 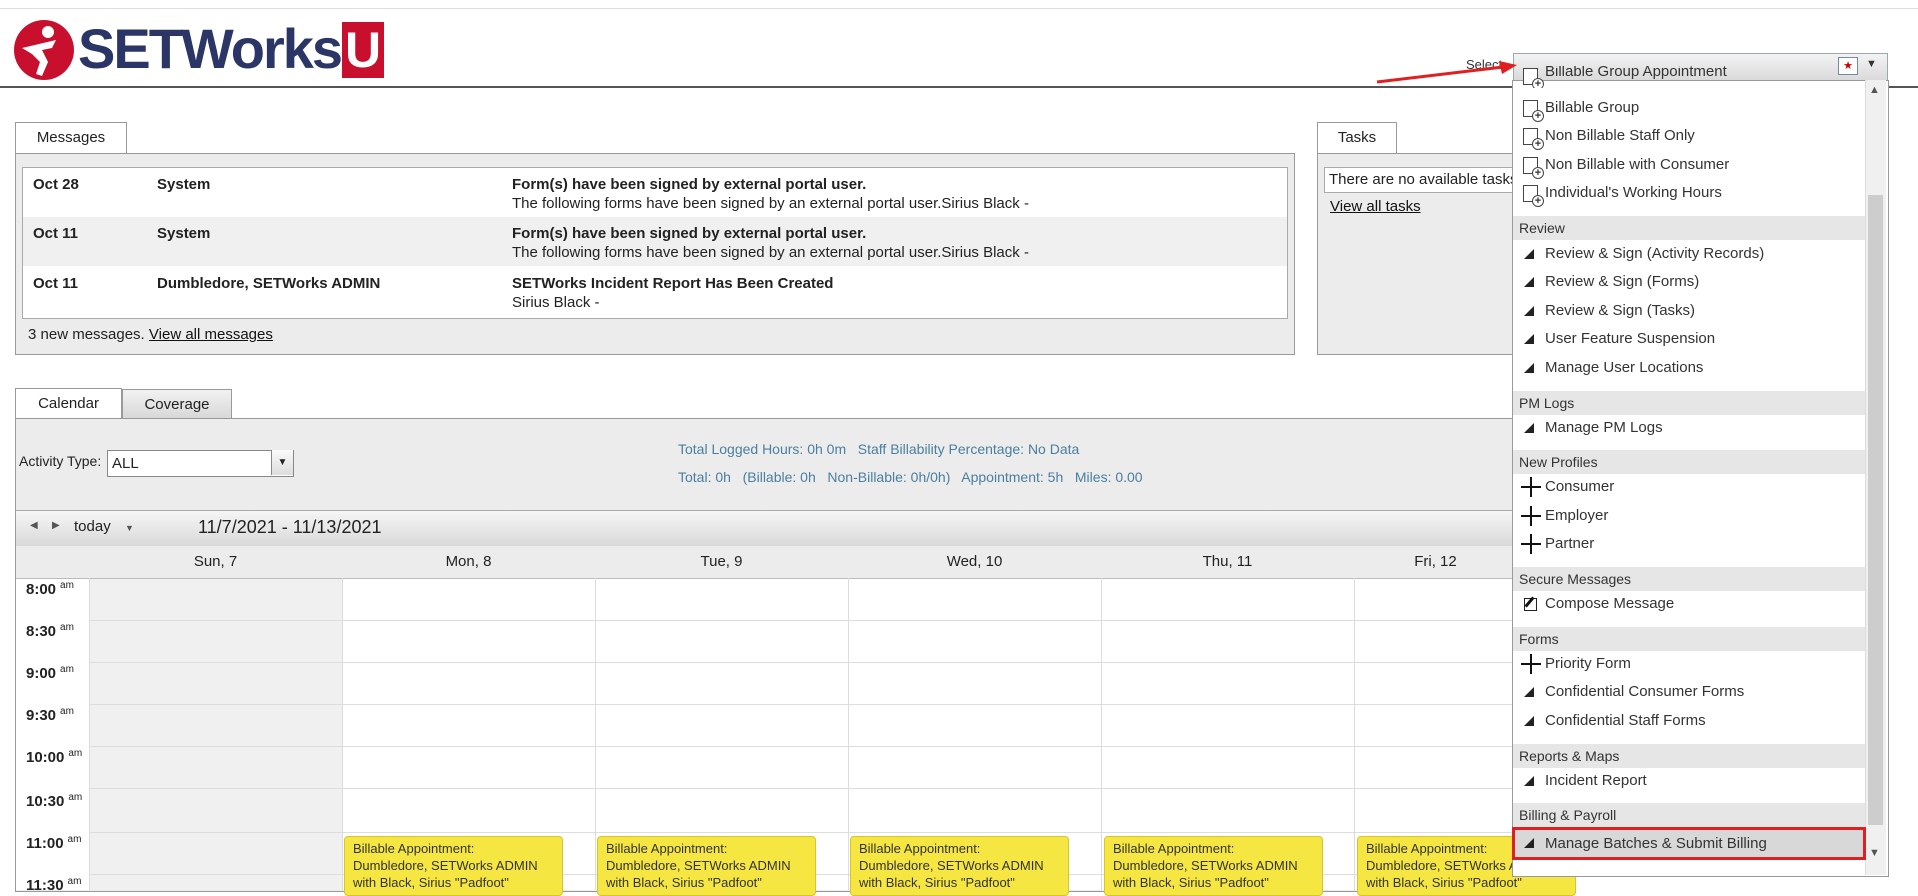 What do you see at coordinates (1689, 254) in the screenshot?
I see `menu-item-review-activity: Review & Sign (Activity Records)` at bounding box center [1689, 254].